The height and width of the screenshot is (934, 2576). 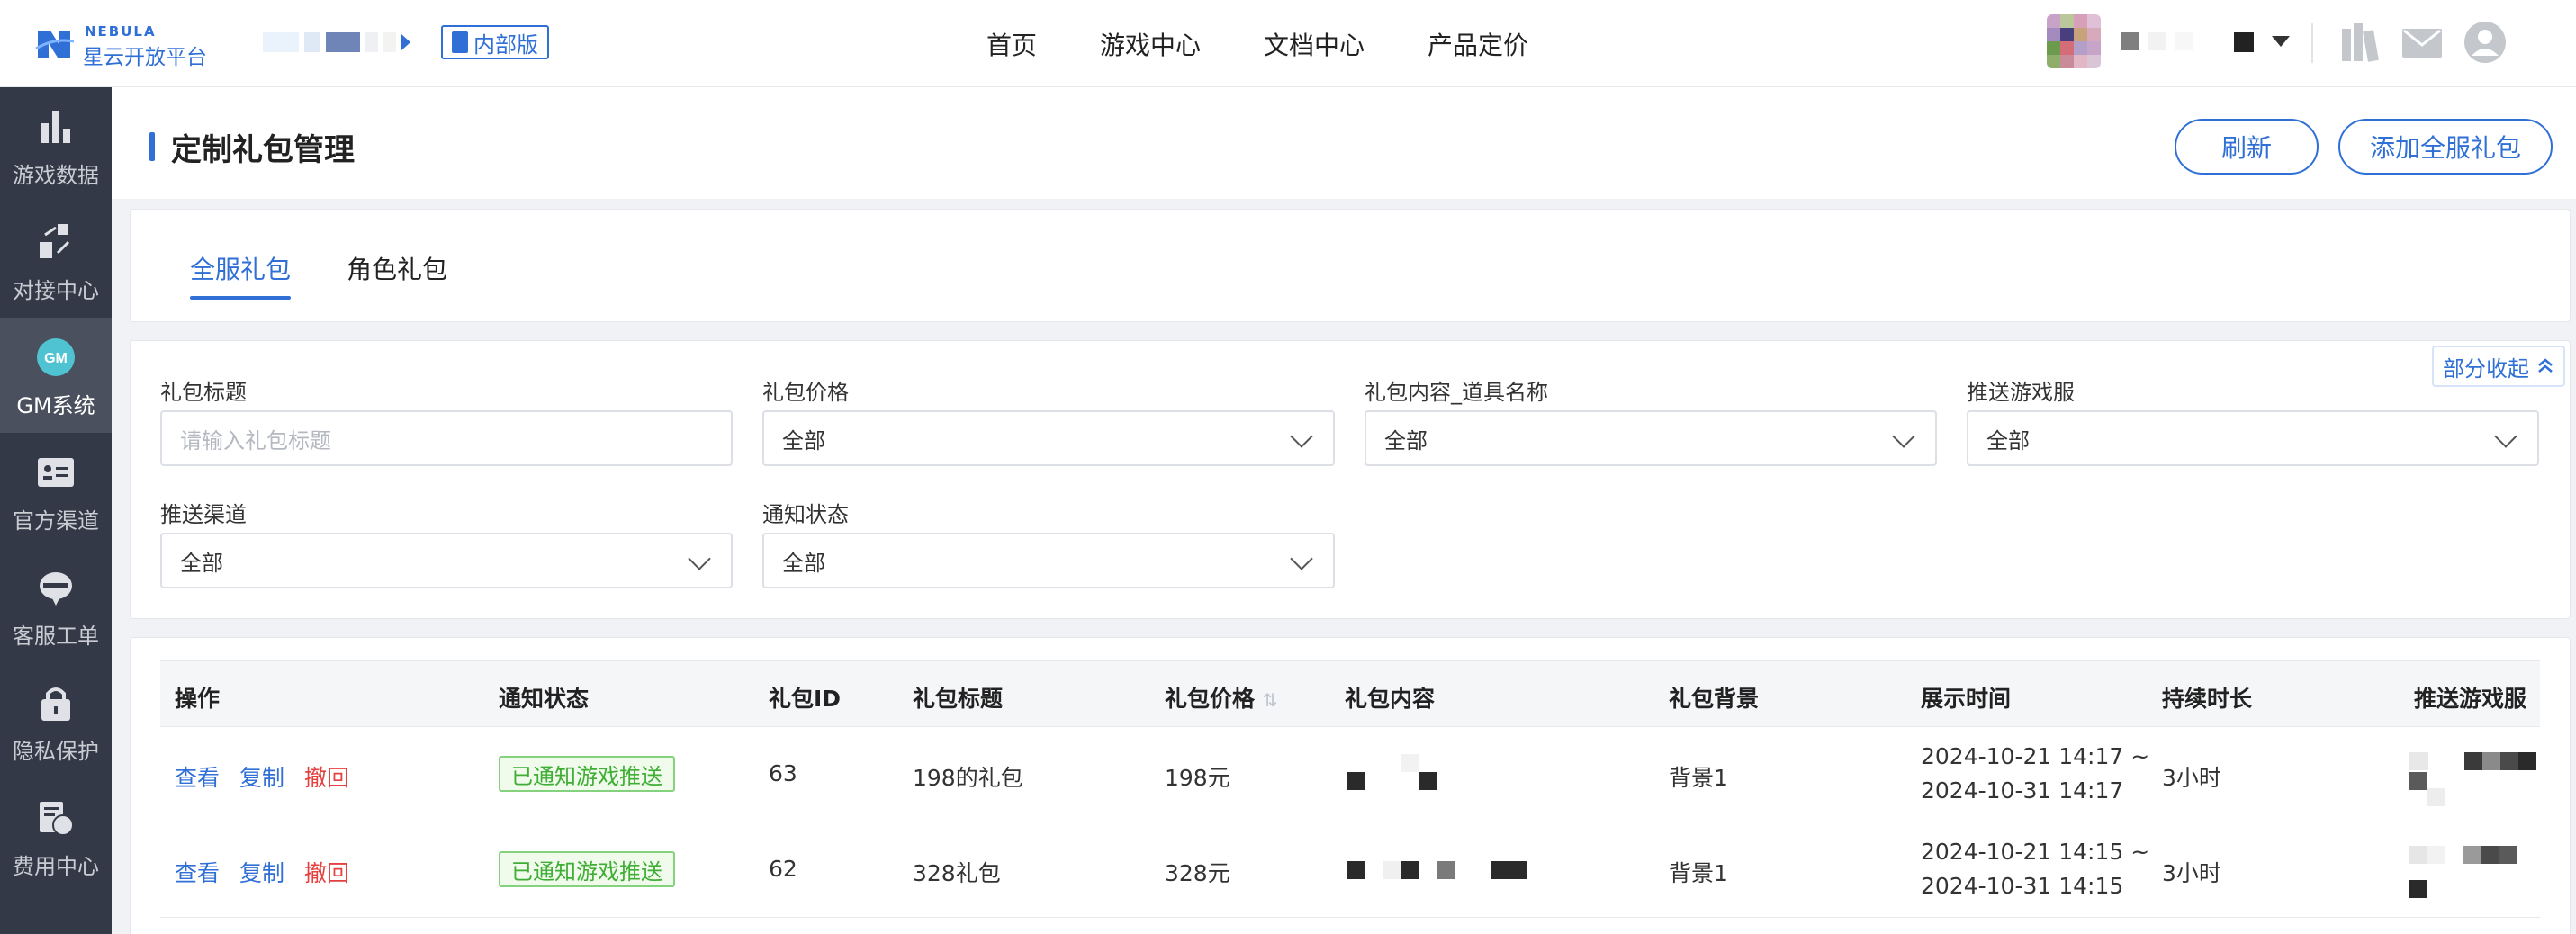 I want to click on sidebar-item-gm-system: GM GM系统, so click(x=56, y=375).